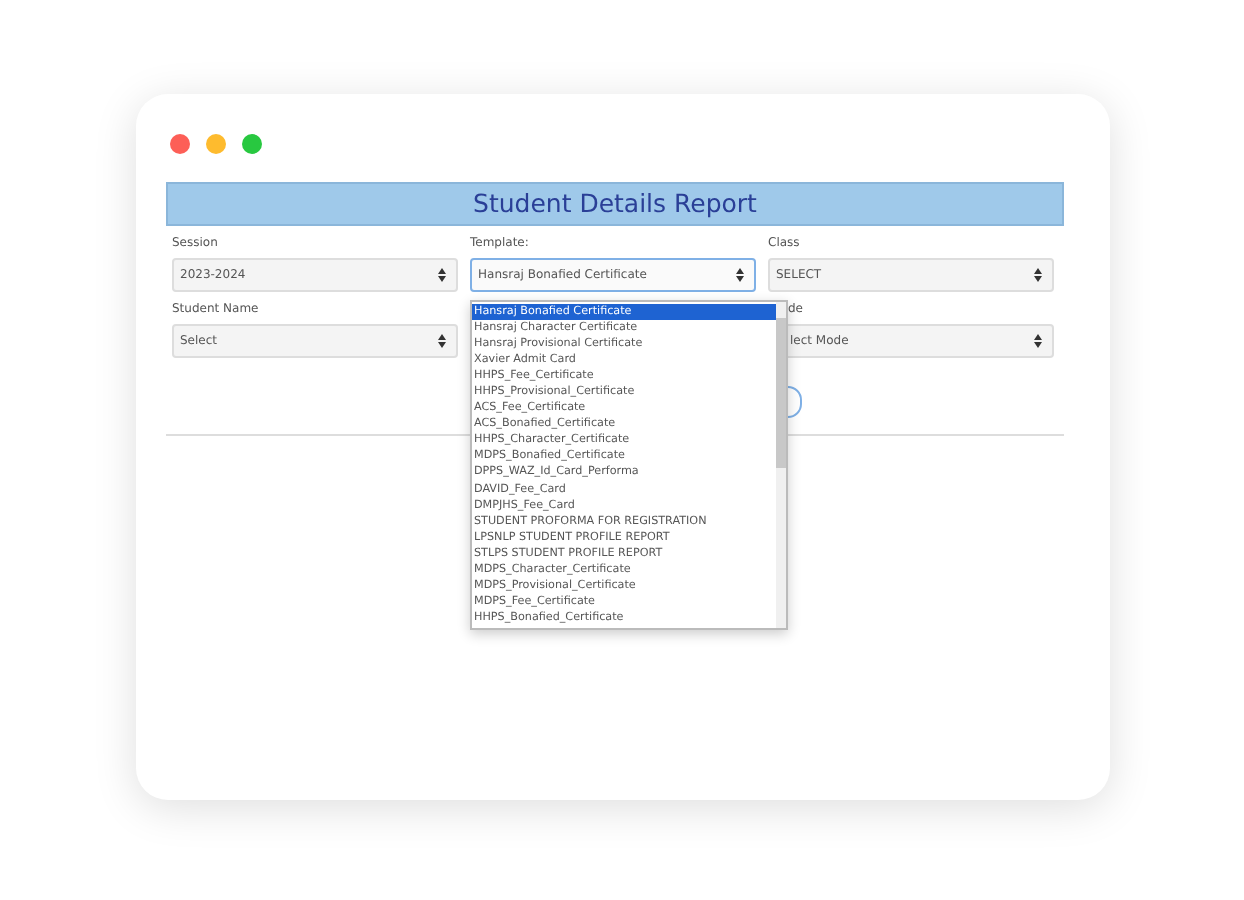 This screenshot has width=1244, height=900. I want to click on scrollbar, so click(781, 465).